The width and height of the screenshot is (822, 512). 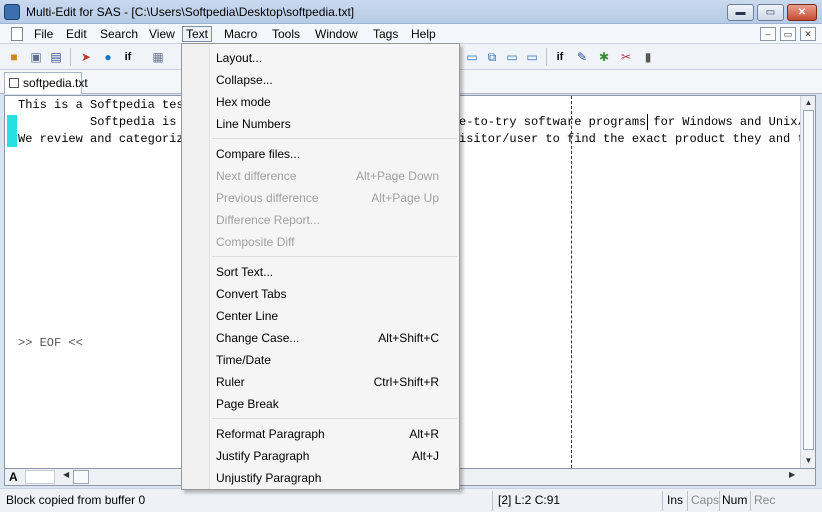 I want to click on scroll-down-arrow: ▼, so click(x=808, y=461).